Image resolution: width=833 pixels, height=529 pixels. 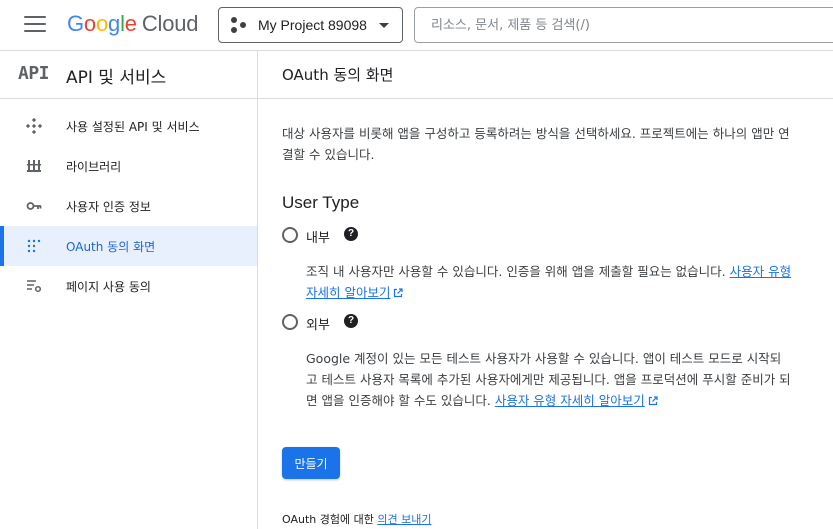 What do you see at coordinates (94, 166) in the screenshot?
I see `sidebar-item-label: 라이브러리` at bounding box center [94, 166].